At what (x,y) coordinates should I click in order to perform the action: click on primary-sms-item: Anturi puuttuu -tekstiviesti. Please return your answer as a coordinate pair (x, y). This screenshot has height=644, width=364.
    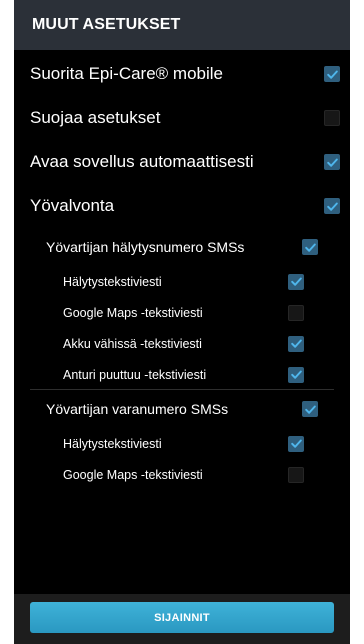
    Looking at the image, I should click on (182, 374).